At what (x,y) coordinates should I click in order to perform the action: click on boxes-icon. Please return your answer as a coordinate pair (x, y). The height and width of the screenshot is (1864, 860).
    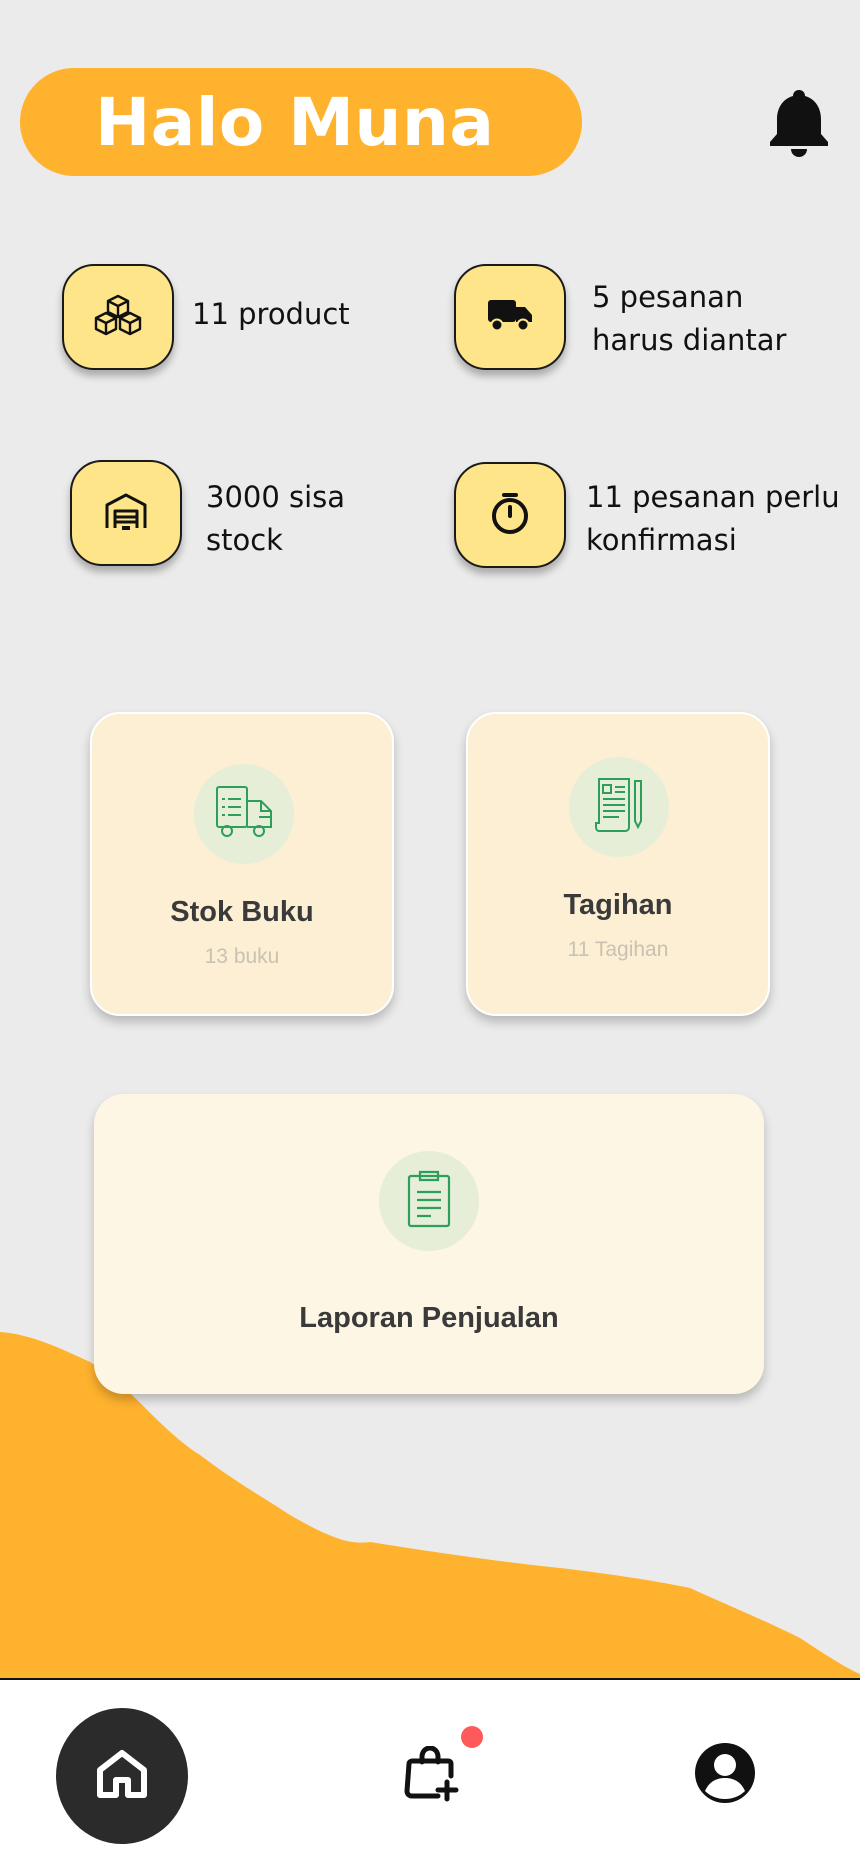
    Looking at the image, I should click on (118, 317).